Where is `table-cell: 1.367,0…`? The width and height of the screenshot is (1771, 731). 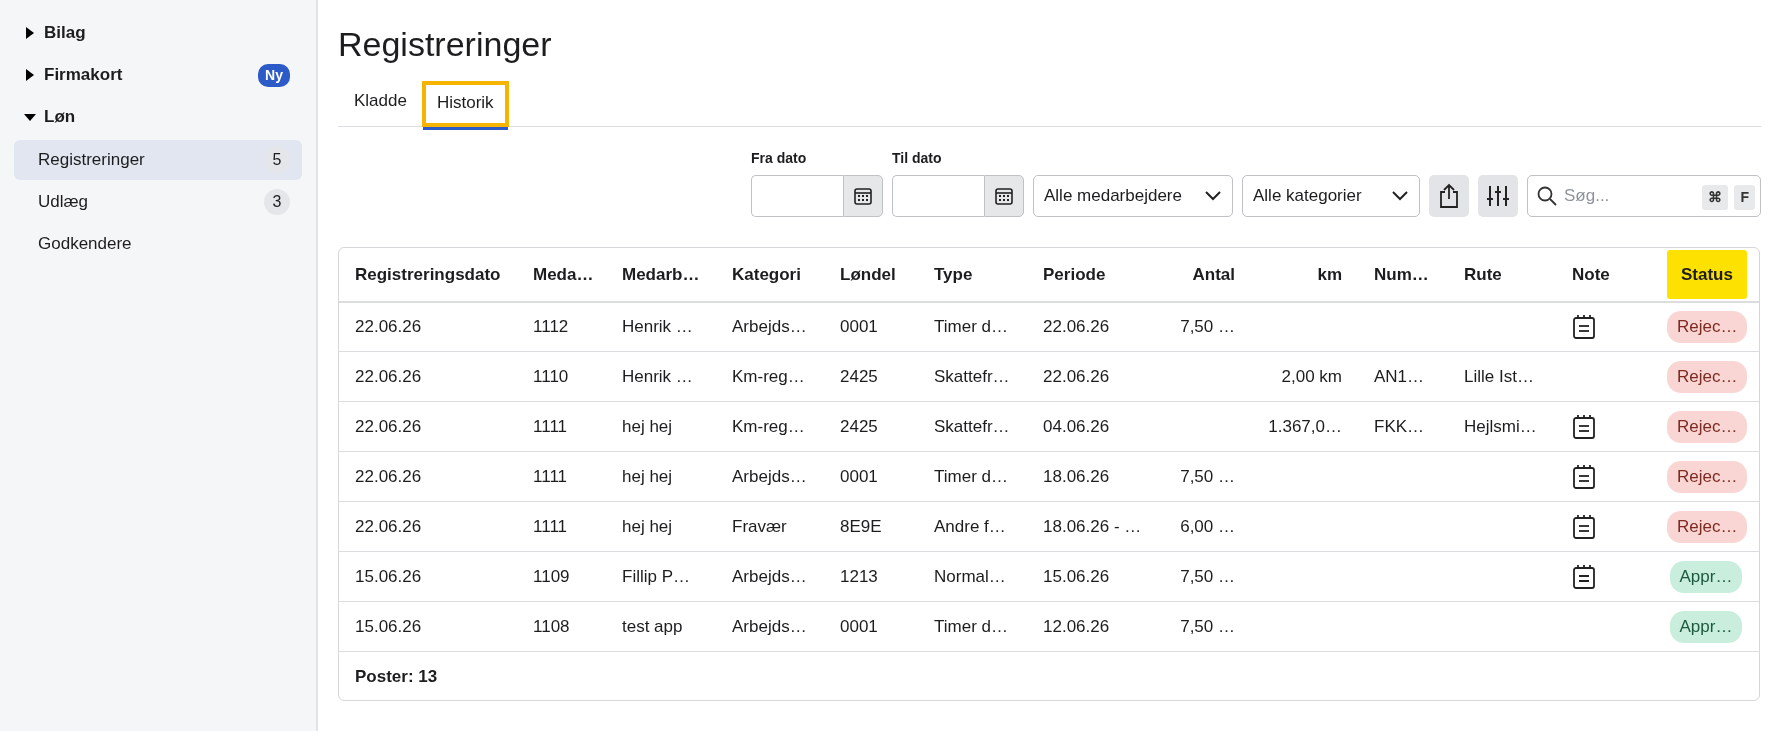
table-cell: 1.367,0… is located at coordinates (1304, 426).